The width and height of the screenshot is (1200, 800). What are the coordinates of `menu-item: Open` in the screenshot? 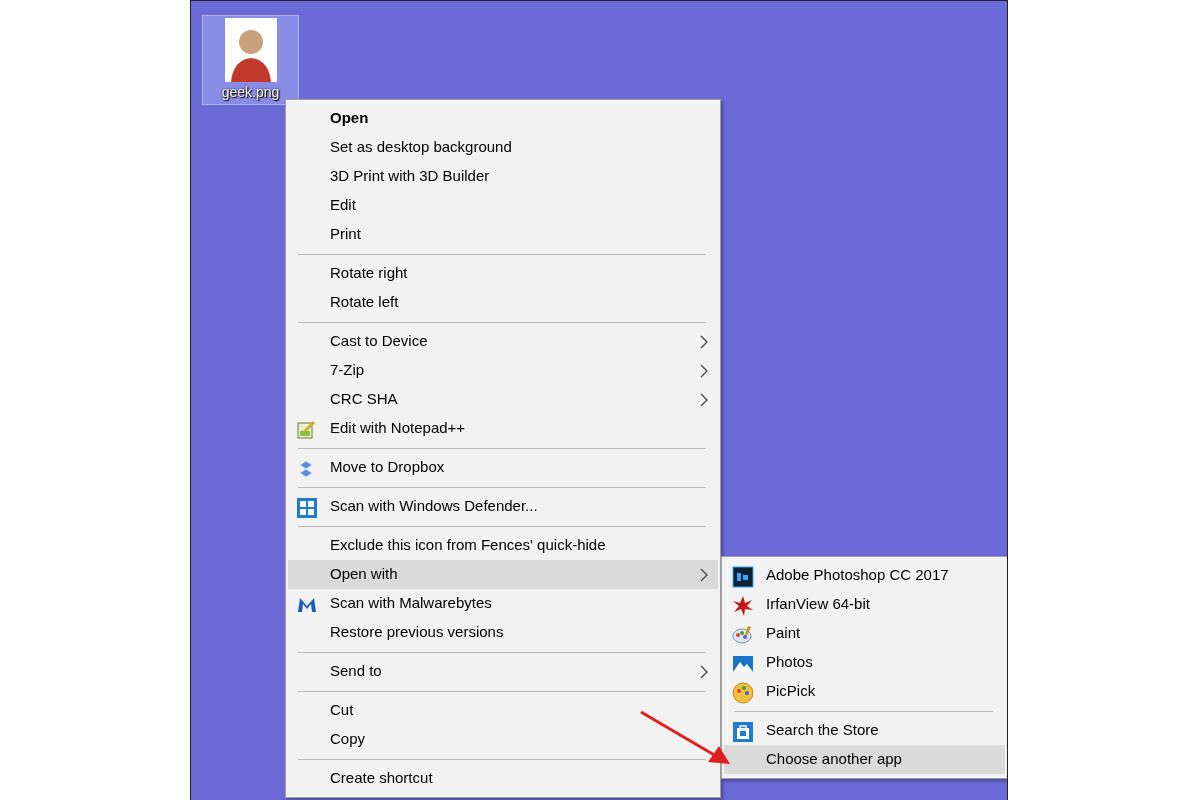 It's located at (503, 118).